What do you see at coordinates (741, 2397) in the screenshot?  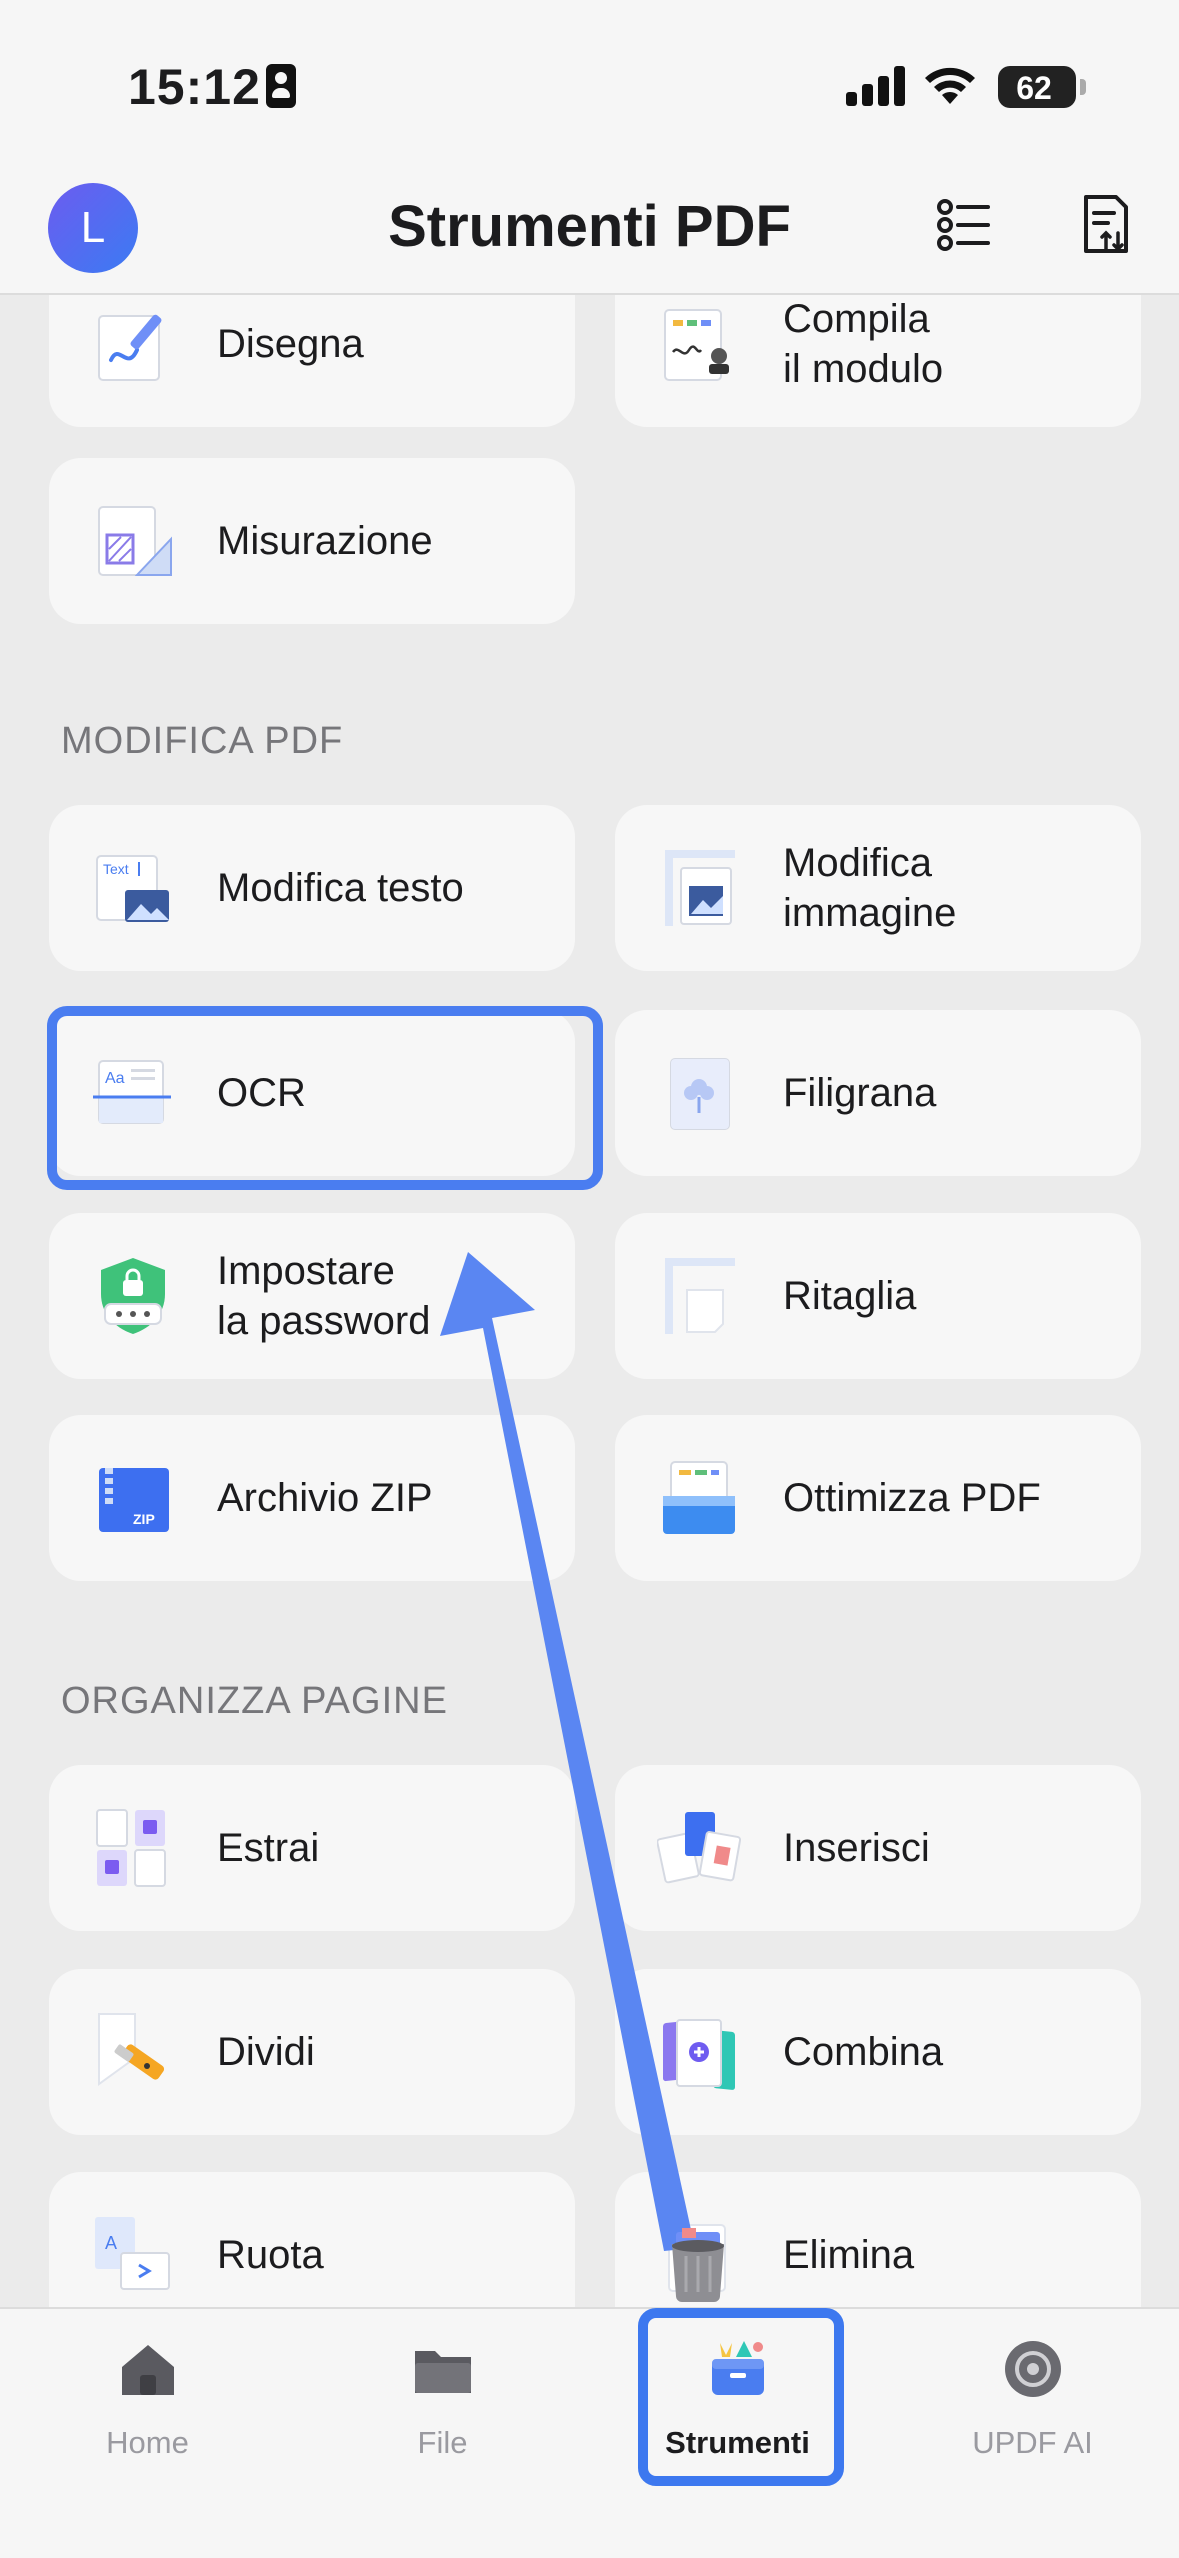 I see `strumenti-tab-highlight-box` at bounding box center [741, 2397].